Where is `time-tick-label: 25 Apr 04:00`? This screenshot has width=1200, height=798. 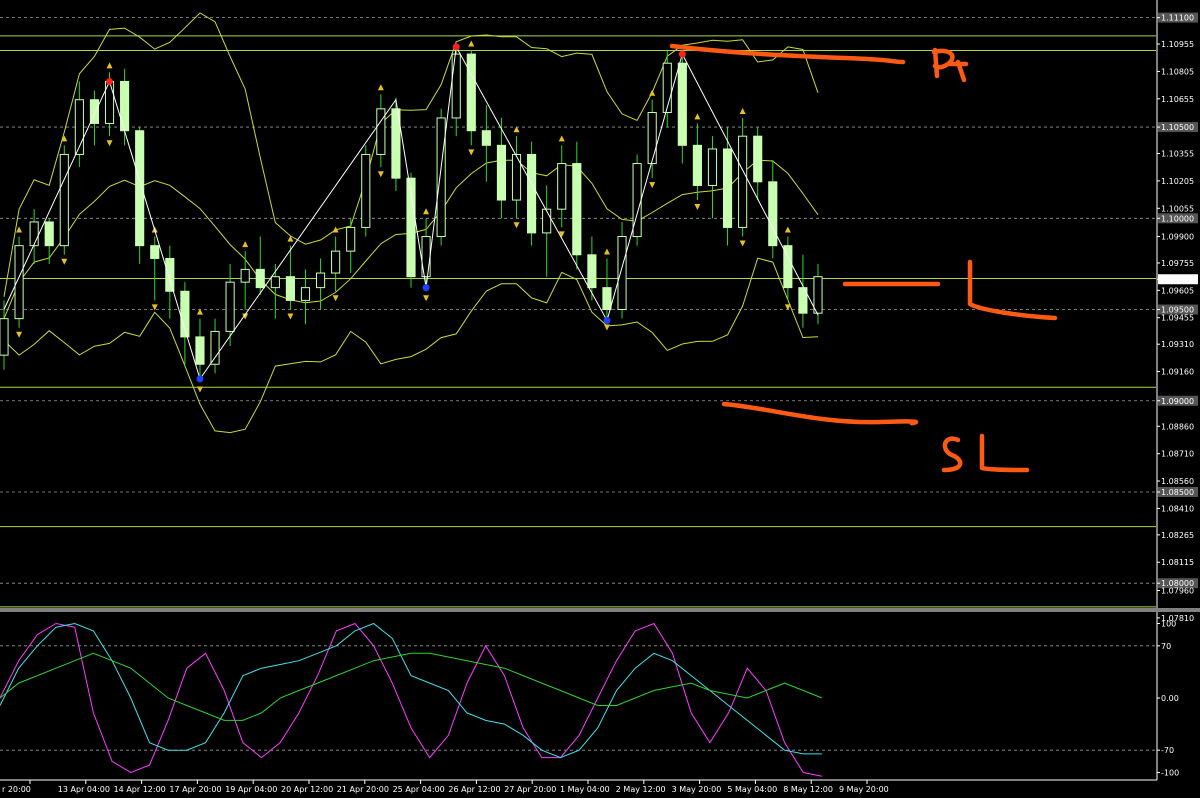 time-tick-label: 25 Apr 04:00 is located at coordinates (419, 789).